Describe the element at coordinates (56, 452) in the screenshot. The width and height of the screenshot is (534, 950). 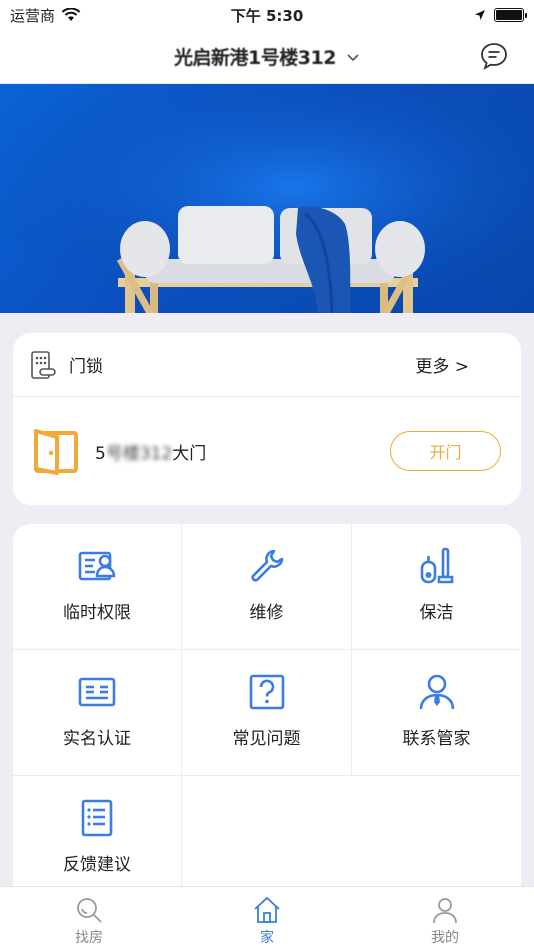
I see `door-icon` at that location.